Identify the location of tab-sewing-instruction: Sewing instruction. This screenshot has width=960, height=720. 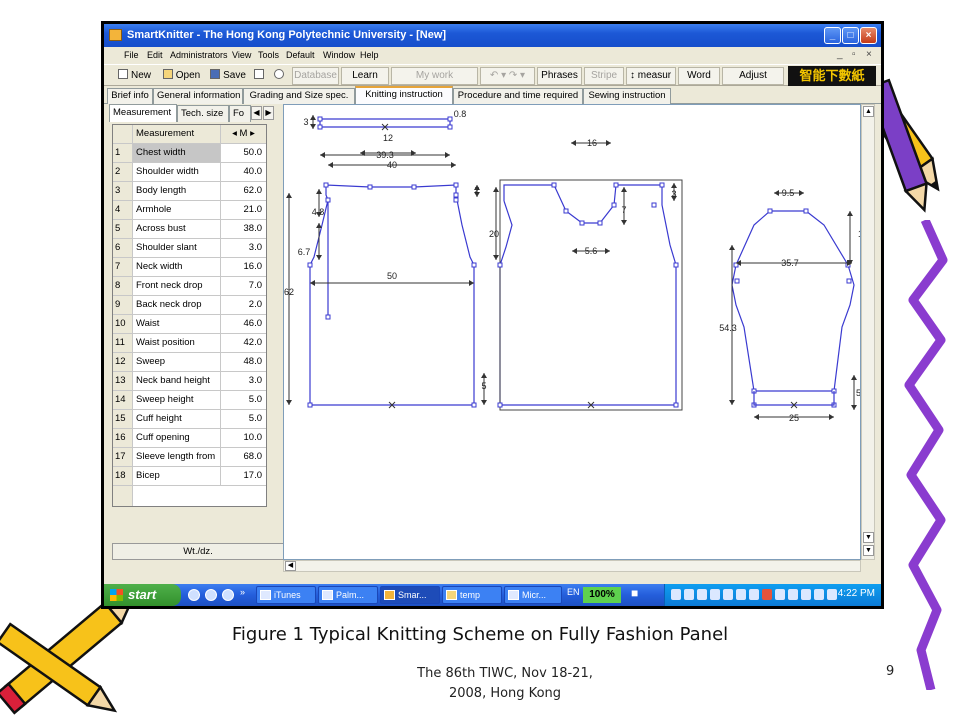
(627, 96).